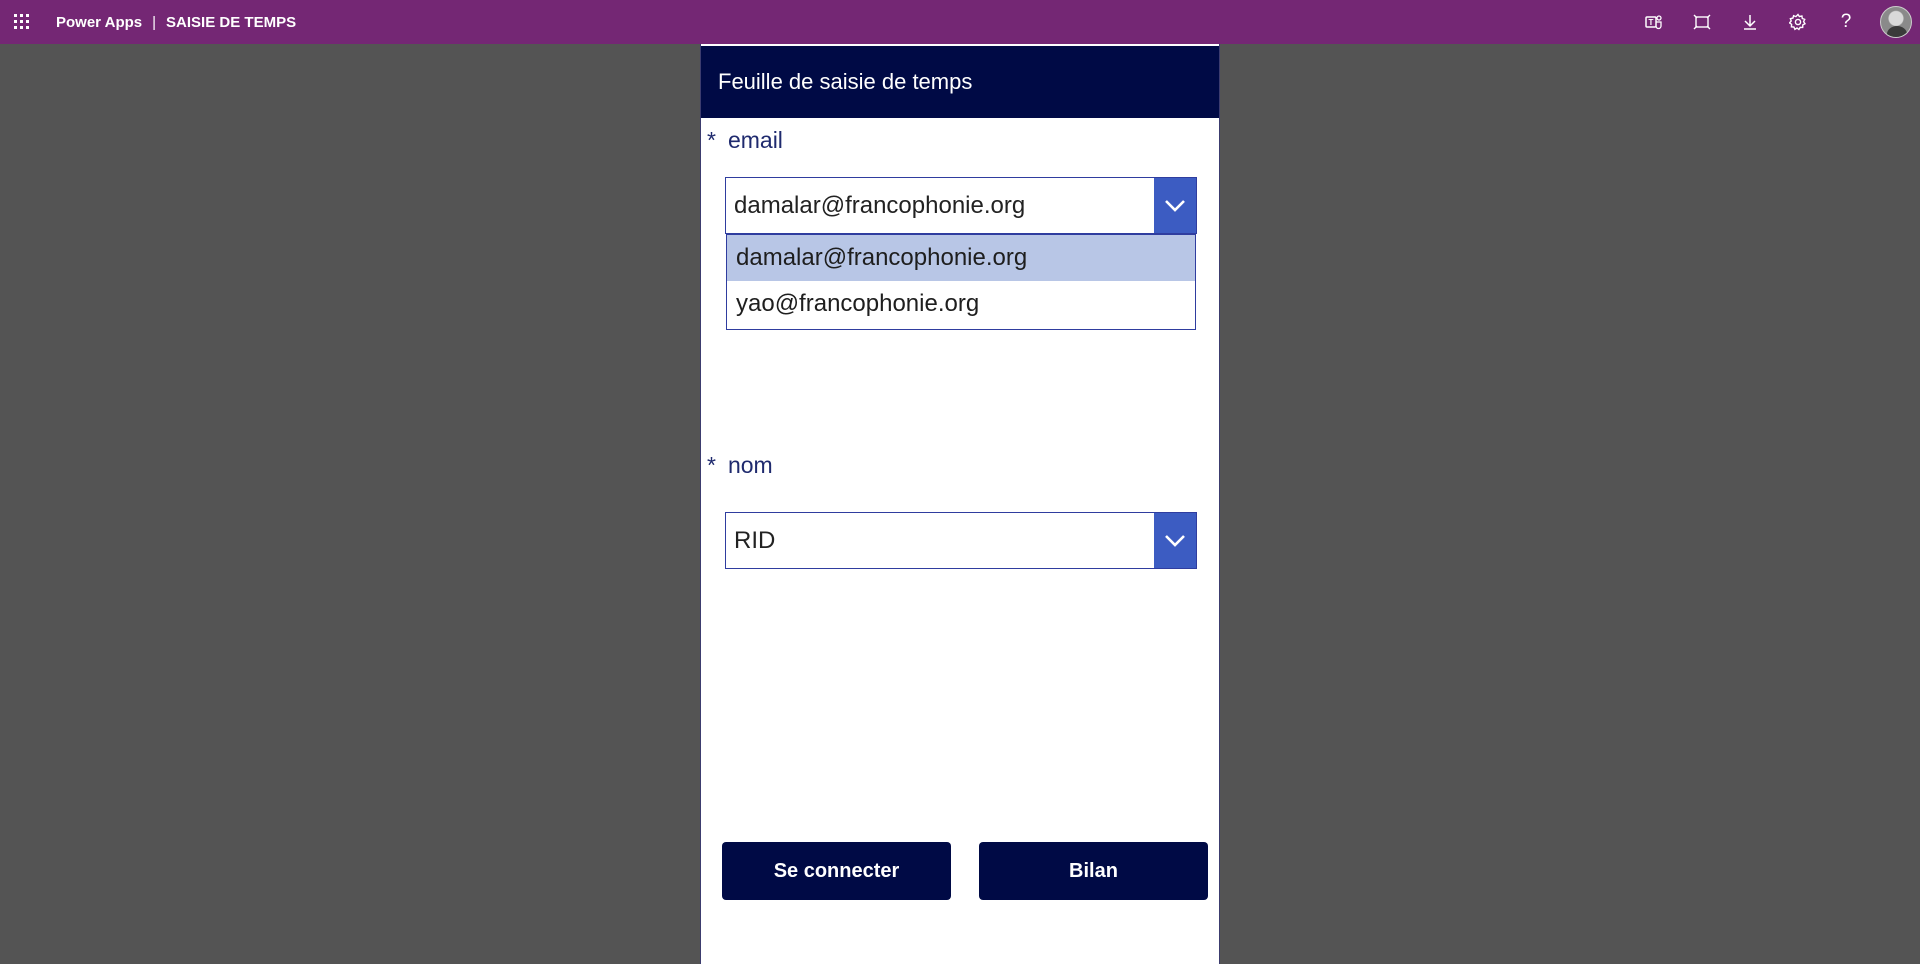  I want to click on help-icon: ?, so click(1846, 22).